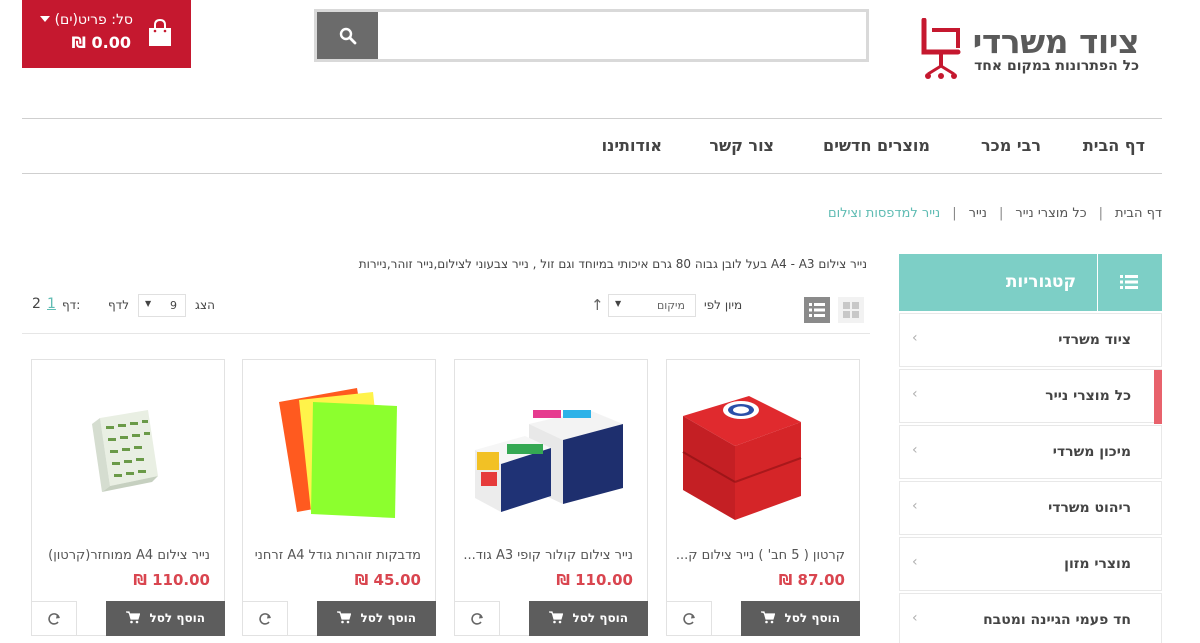 The image size is (1200, 643). Describe the element at coordinates (1030, 340) in the screenshot. I see `category-item: ציוד משרדי ‹` at that location.